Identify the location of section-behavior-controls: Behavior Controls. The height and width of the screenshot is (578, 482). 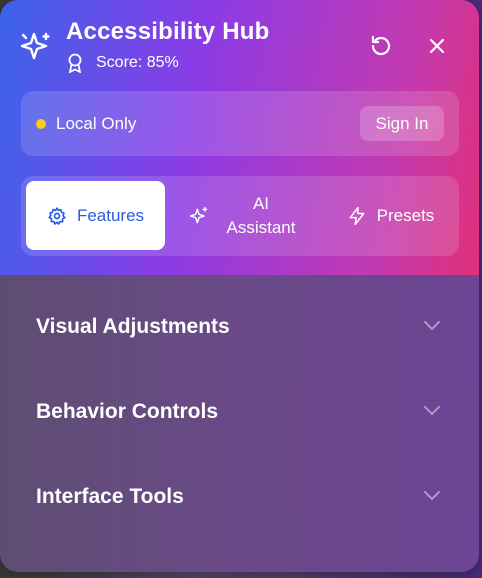
(239, 413).